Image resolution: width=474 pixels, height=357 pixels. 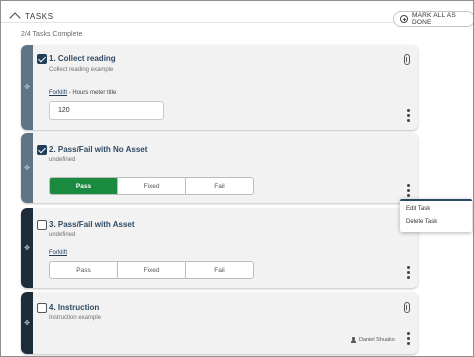 I want to click on task-context-menu: Edit Task Delete Task, so click(x=436, y=215).